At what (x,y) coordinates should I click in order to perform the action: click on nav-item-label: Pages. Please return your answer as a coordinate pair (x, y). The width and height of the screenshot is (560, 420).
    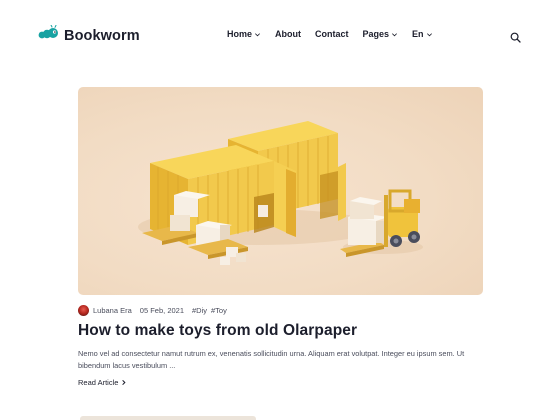
    Looking at the image, I should click on (376, 34).